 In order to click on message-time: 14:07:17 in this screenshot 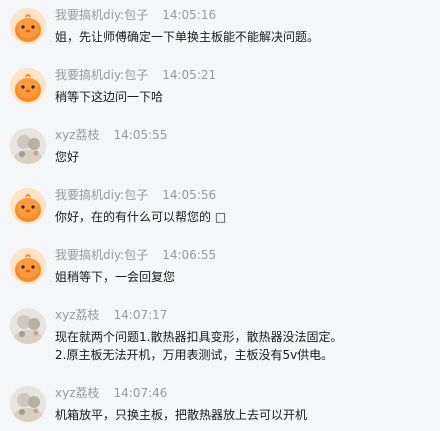, I will do `click(140, 315)`.